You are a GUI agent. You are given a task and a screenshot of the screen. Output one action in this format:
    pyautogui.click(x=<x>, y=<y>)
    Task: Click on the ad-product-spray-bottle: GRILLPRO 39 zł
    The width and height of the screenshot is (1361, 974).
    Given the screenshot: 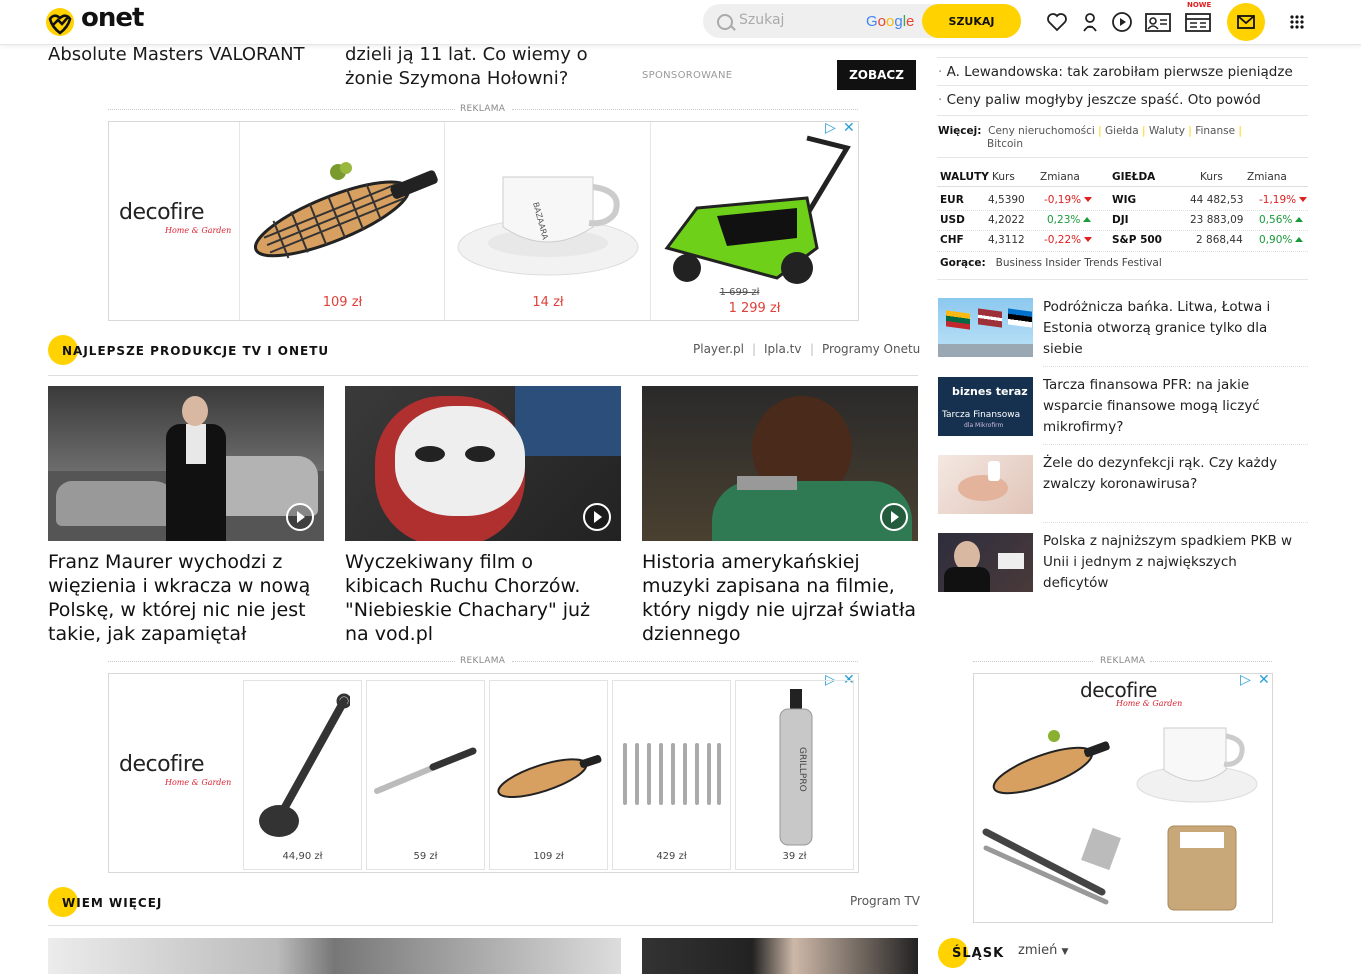 What is the action you would take?
    pyautogui.click(x=794, y=775)
    